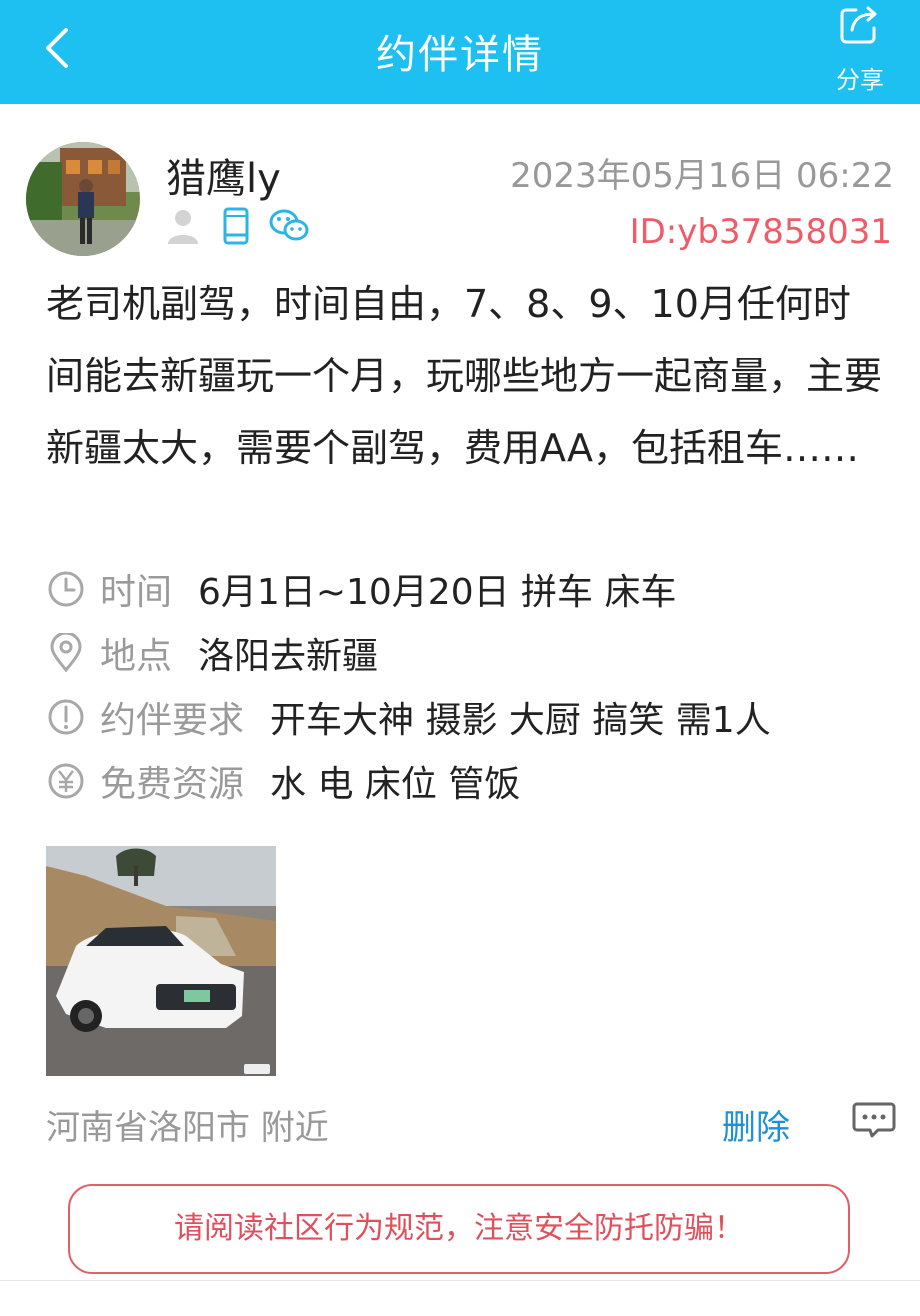 This screenshot has height=1316, width=920. I want to click on info-value: 洛阳去新疆, so click(288, 656).